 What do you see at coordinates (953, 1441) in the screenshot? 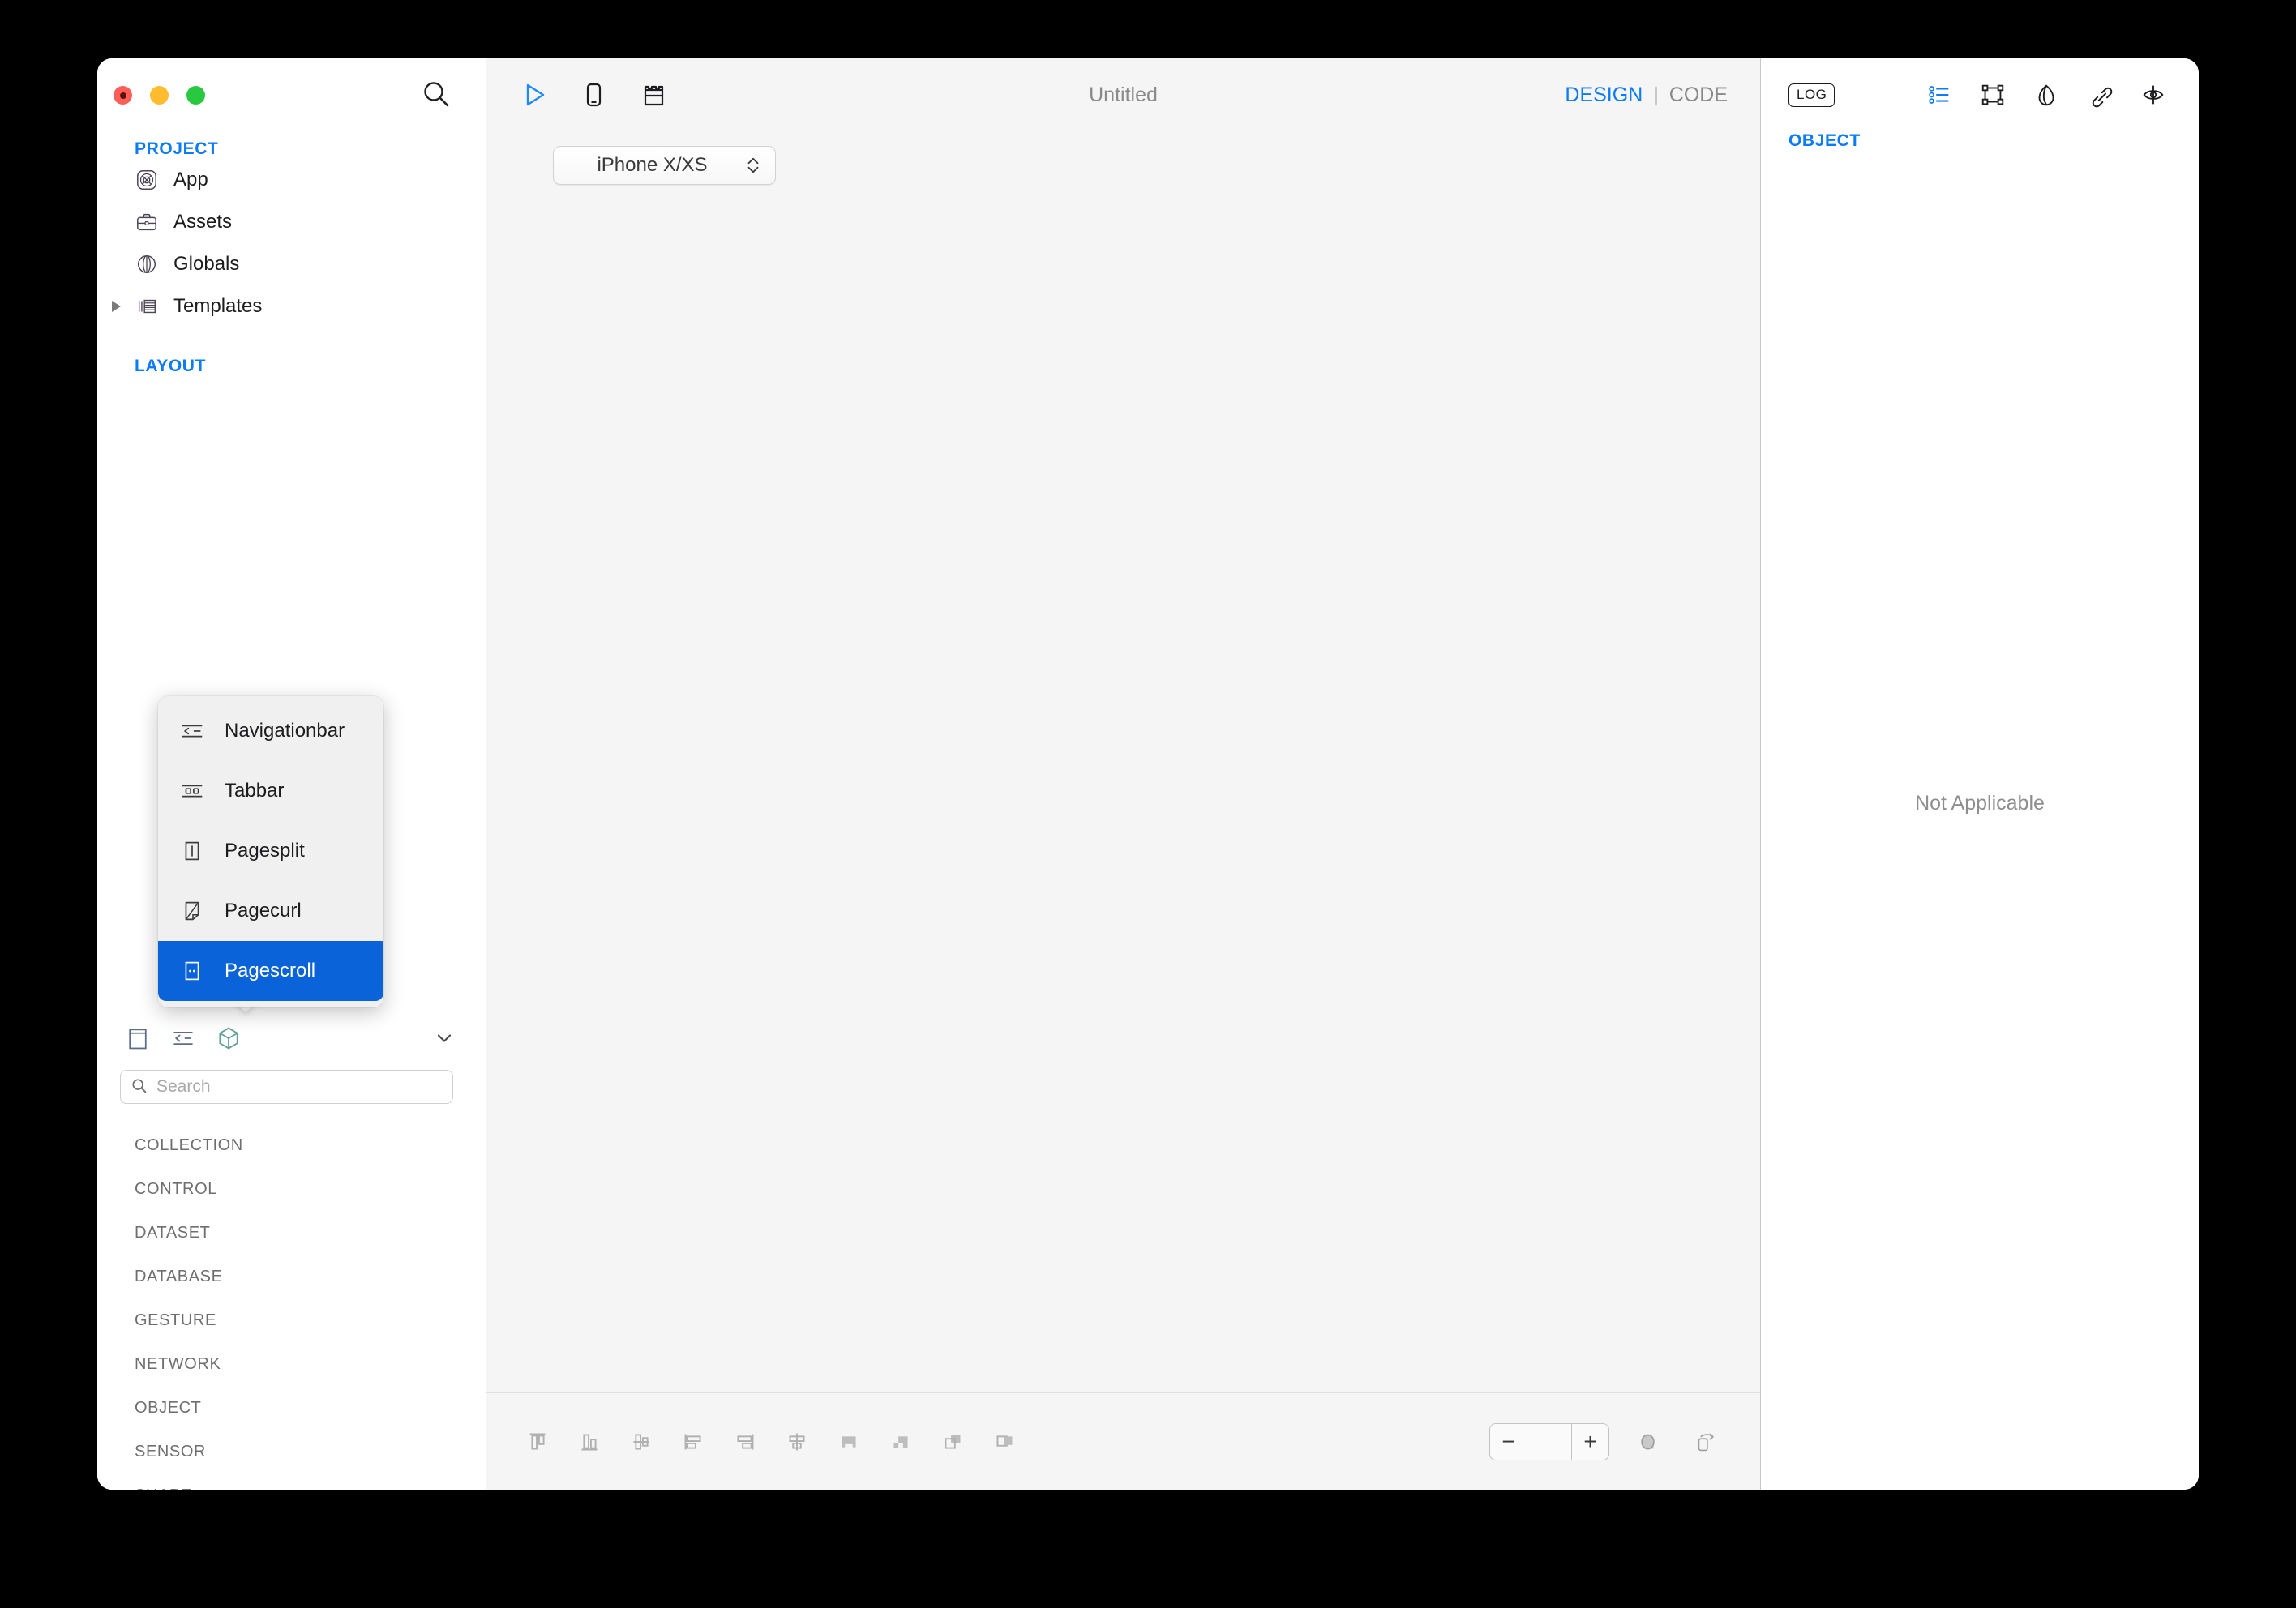
I see `bring-forward-icon` at bounding box center [953, 1441].